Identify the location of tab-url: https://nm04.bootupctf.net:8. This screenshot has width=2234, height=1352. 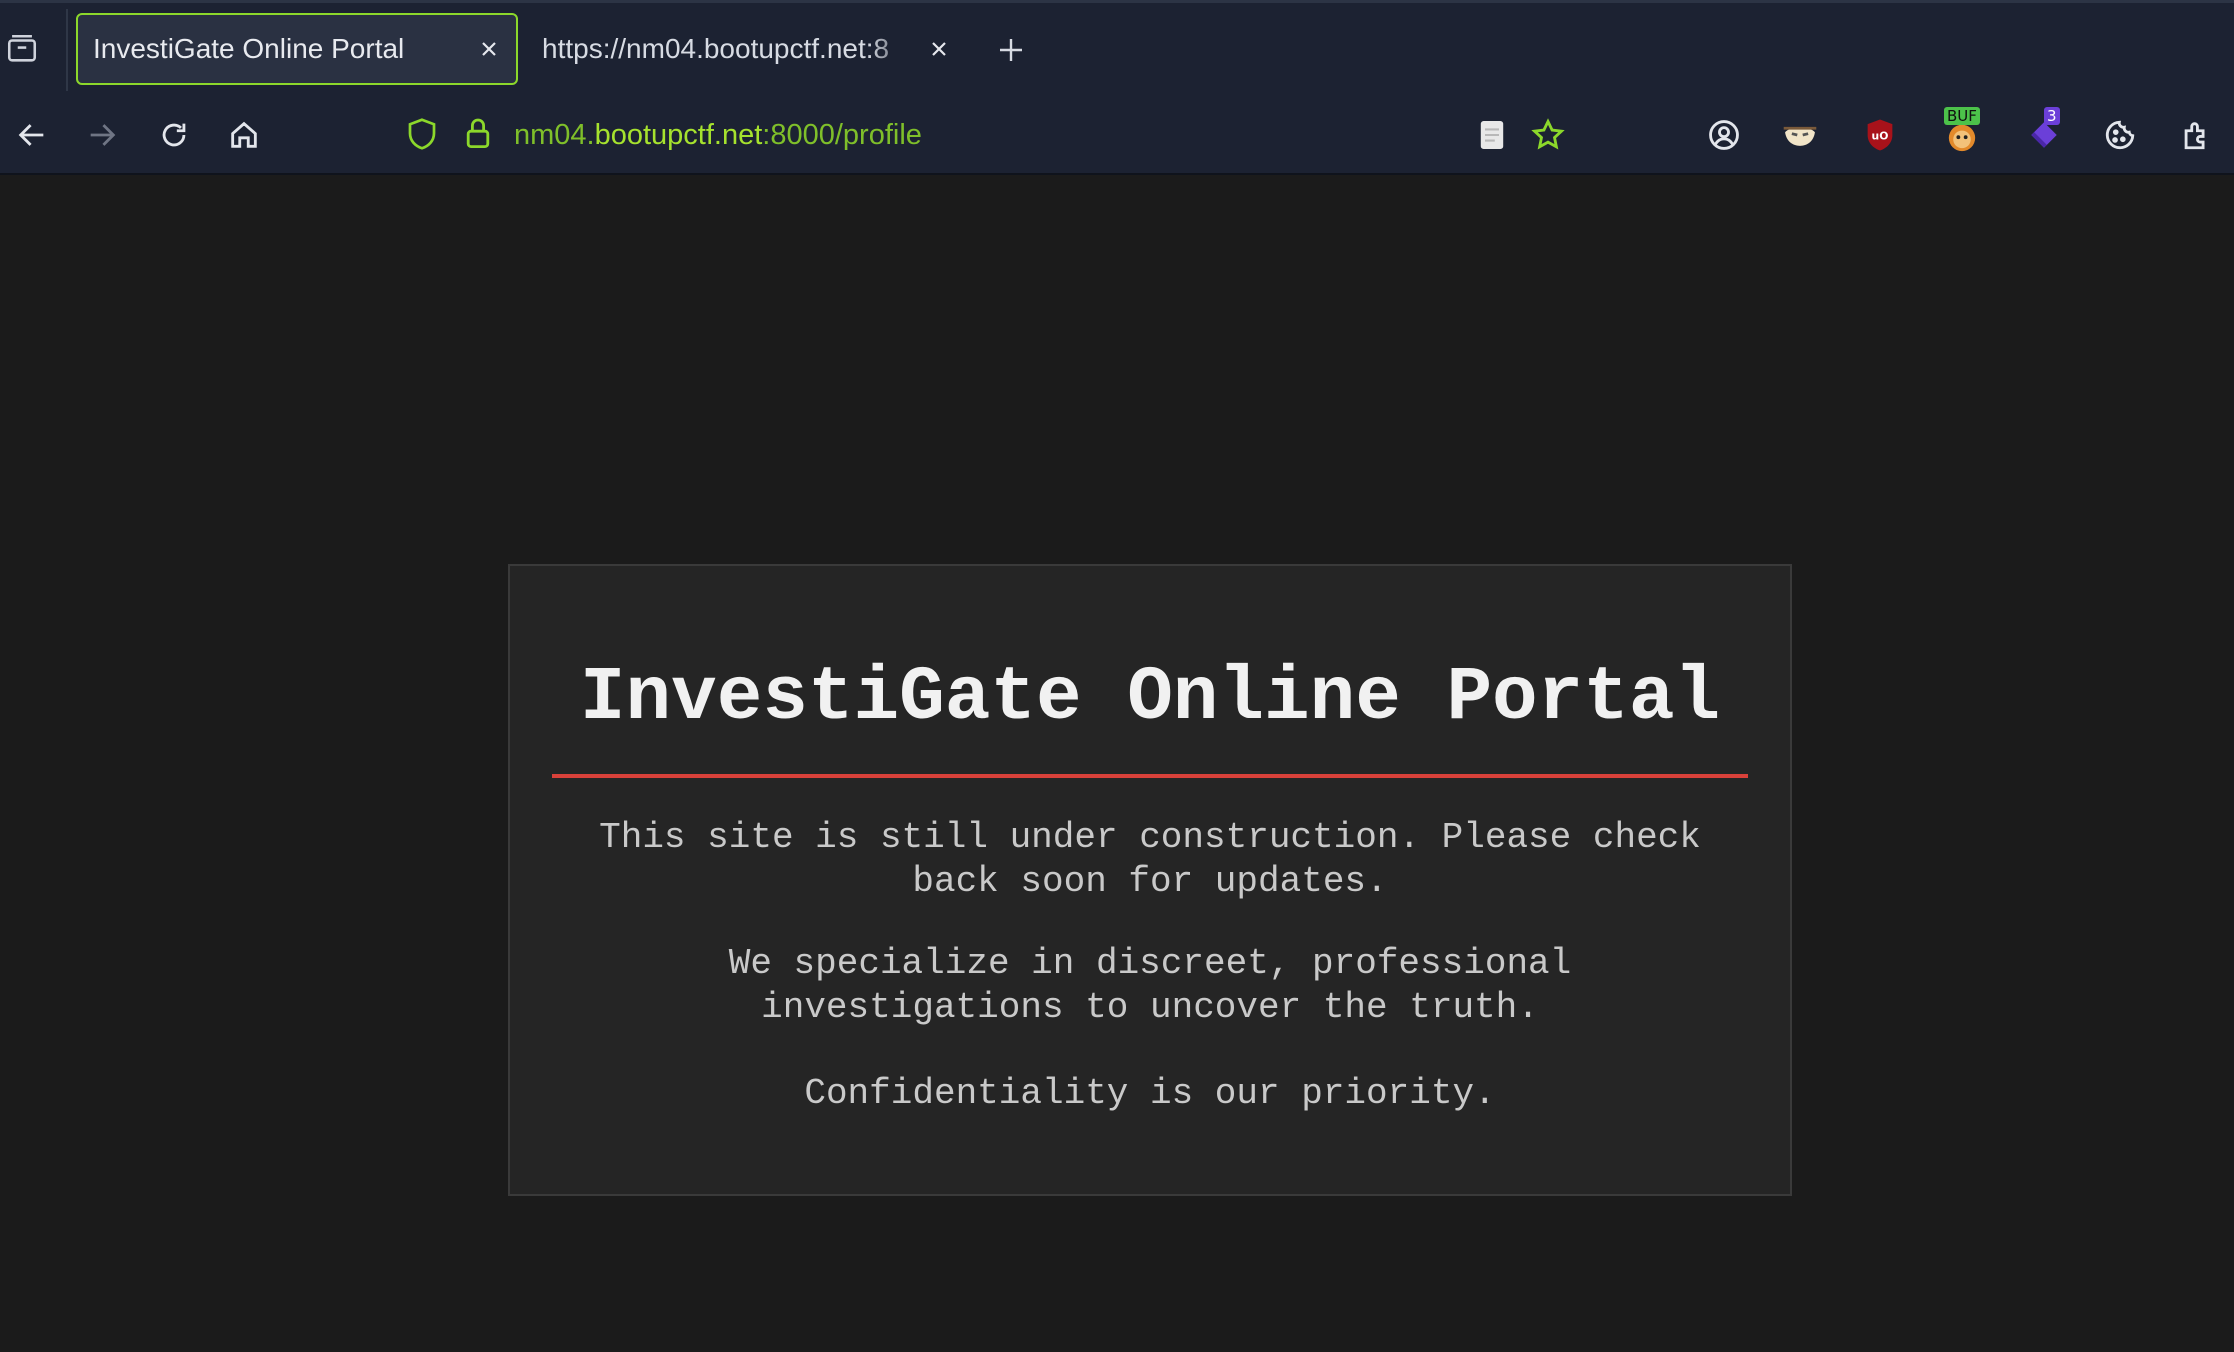
(746, 49).